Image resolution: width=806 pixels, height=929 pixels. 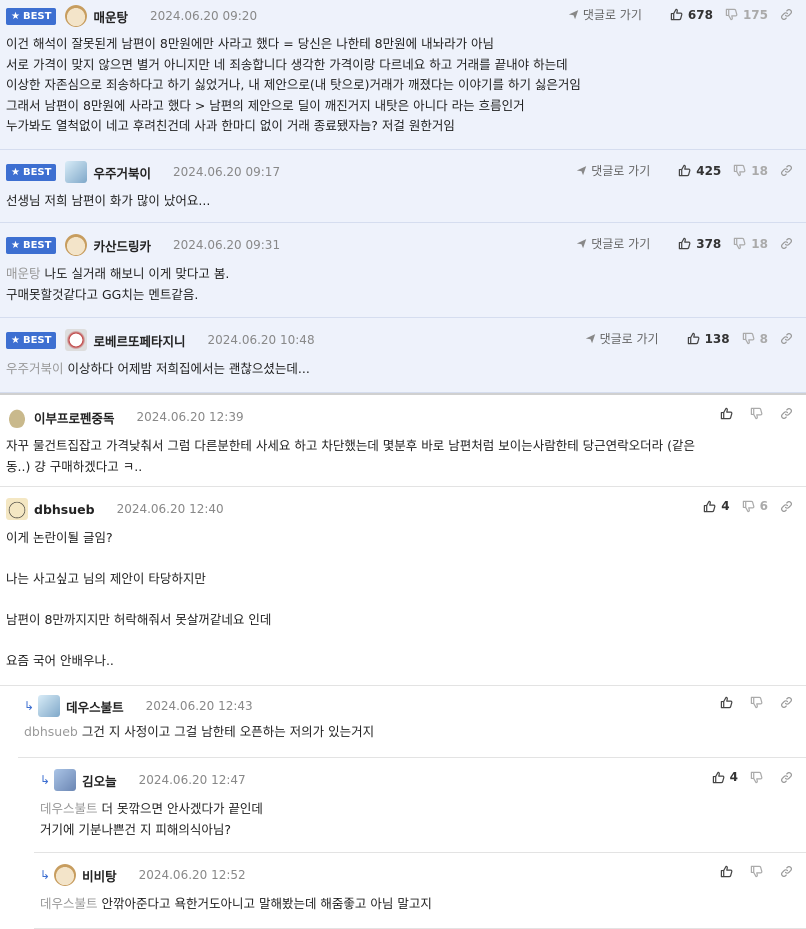 I want to click on author-name: 이부프로펜중독, so click(x=74, y=417).